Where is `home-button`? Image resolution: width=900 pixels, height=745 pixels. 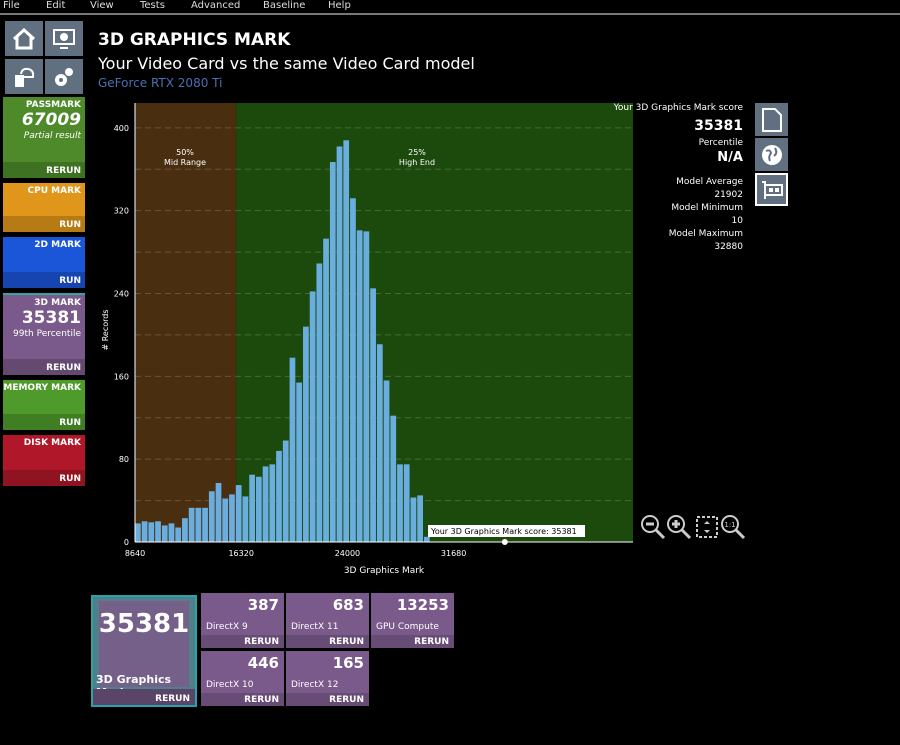
home-button is located at coordinates (24, 38).